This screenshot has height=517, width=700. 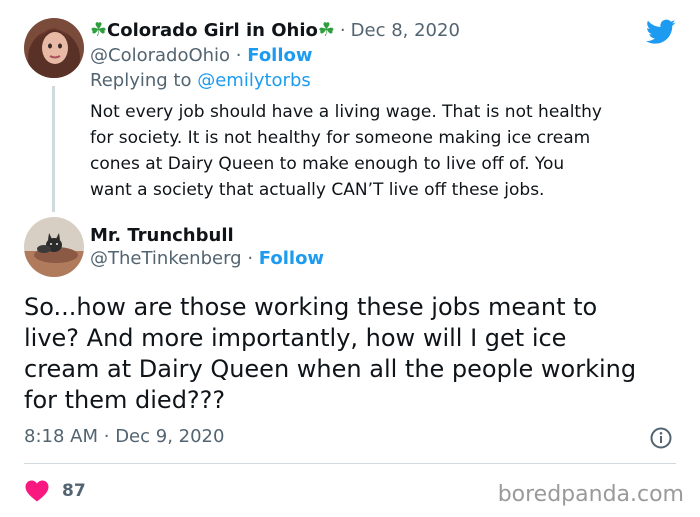 What do you see at coordinates (169, 436) in the screenshot?
I see `tweet2-date: Dec 9, 2020` at bounding box center [169, 436].